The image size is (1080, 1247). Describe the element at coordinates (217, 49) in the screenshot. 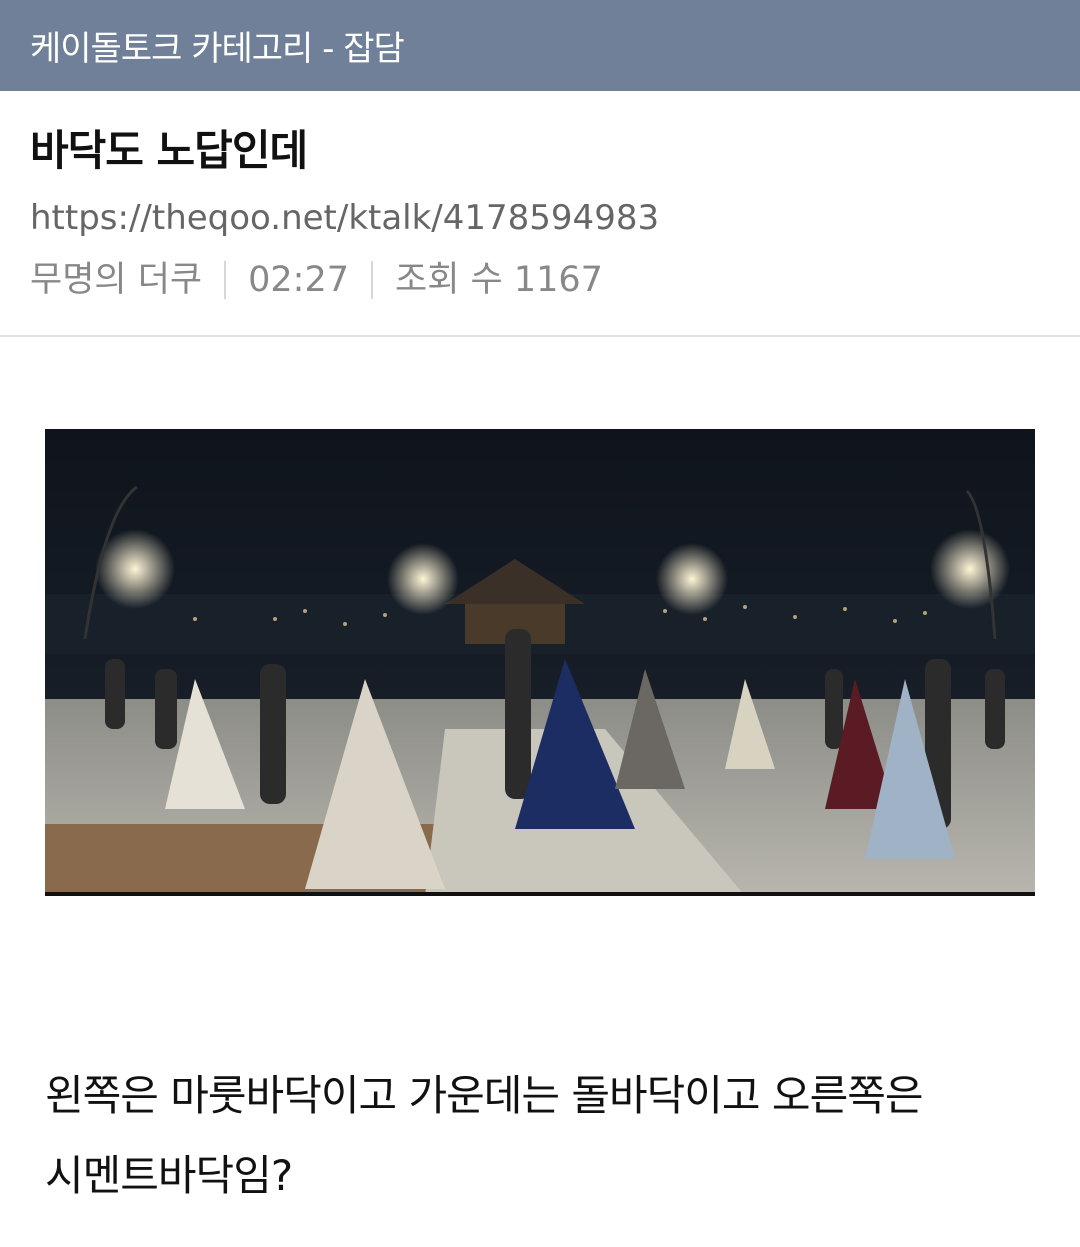

I see `category-title: 케이돌토크 카테고리 - 잡담` at that location.